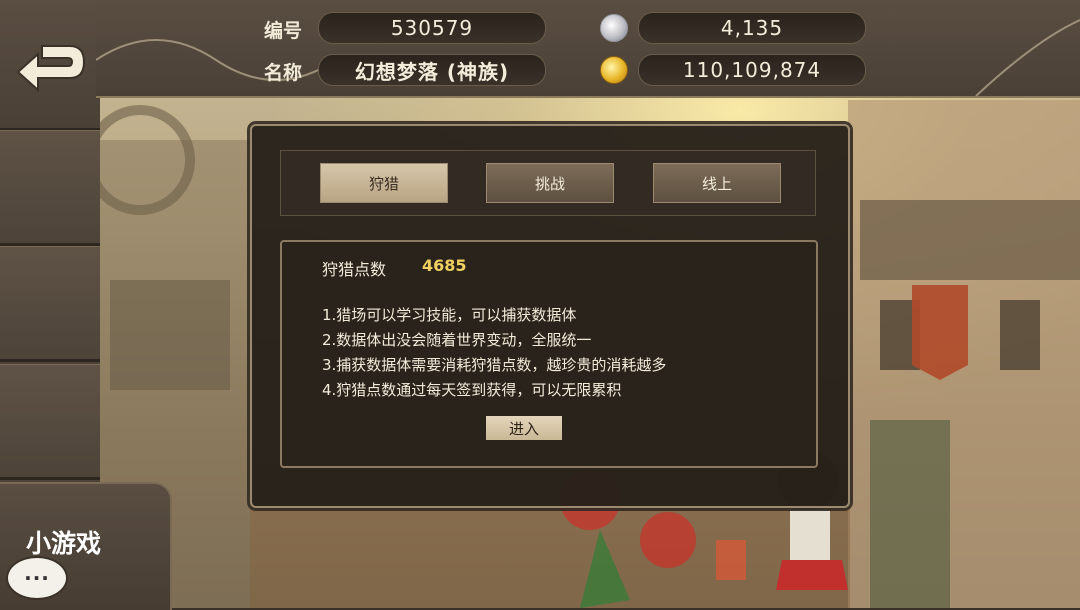 This screenshot has height=610, width=1080. I want to click on player-name-value: 幻想梦落 (神族), so click(432, 70).